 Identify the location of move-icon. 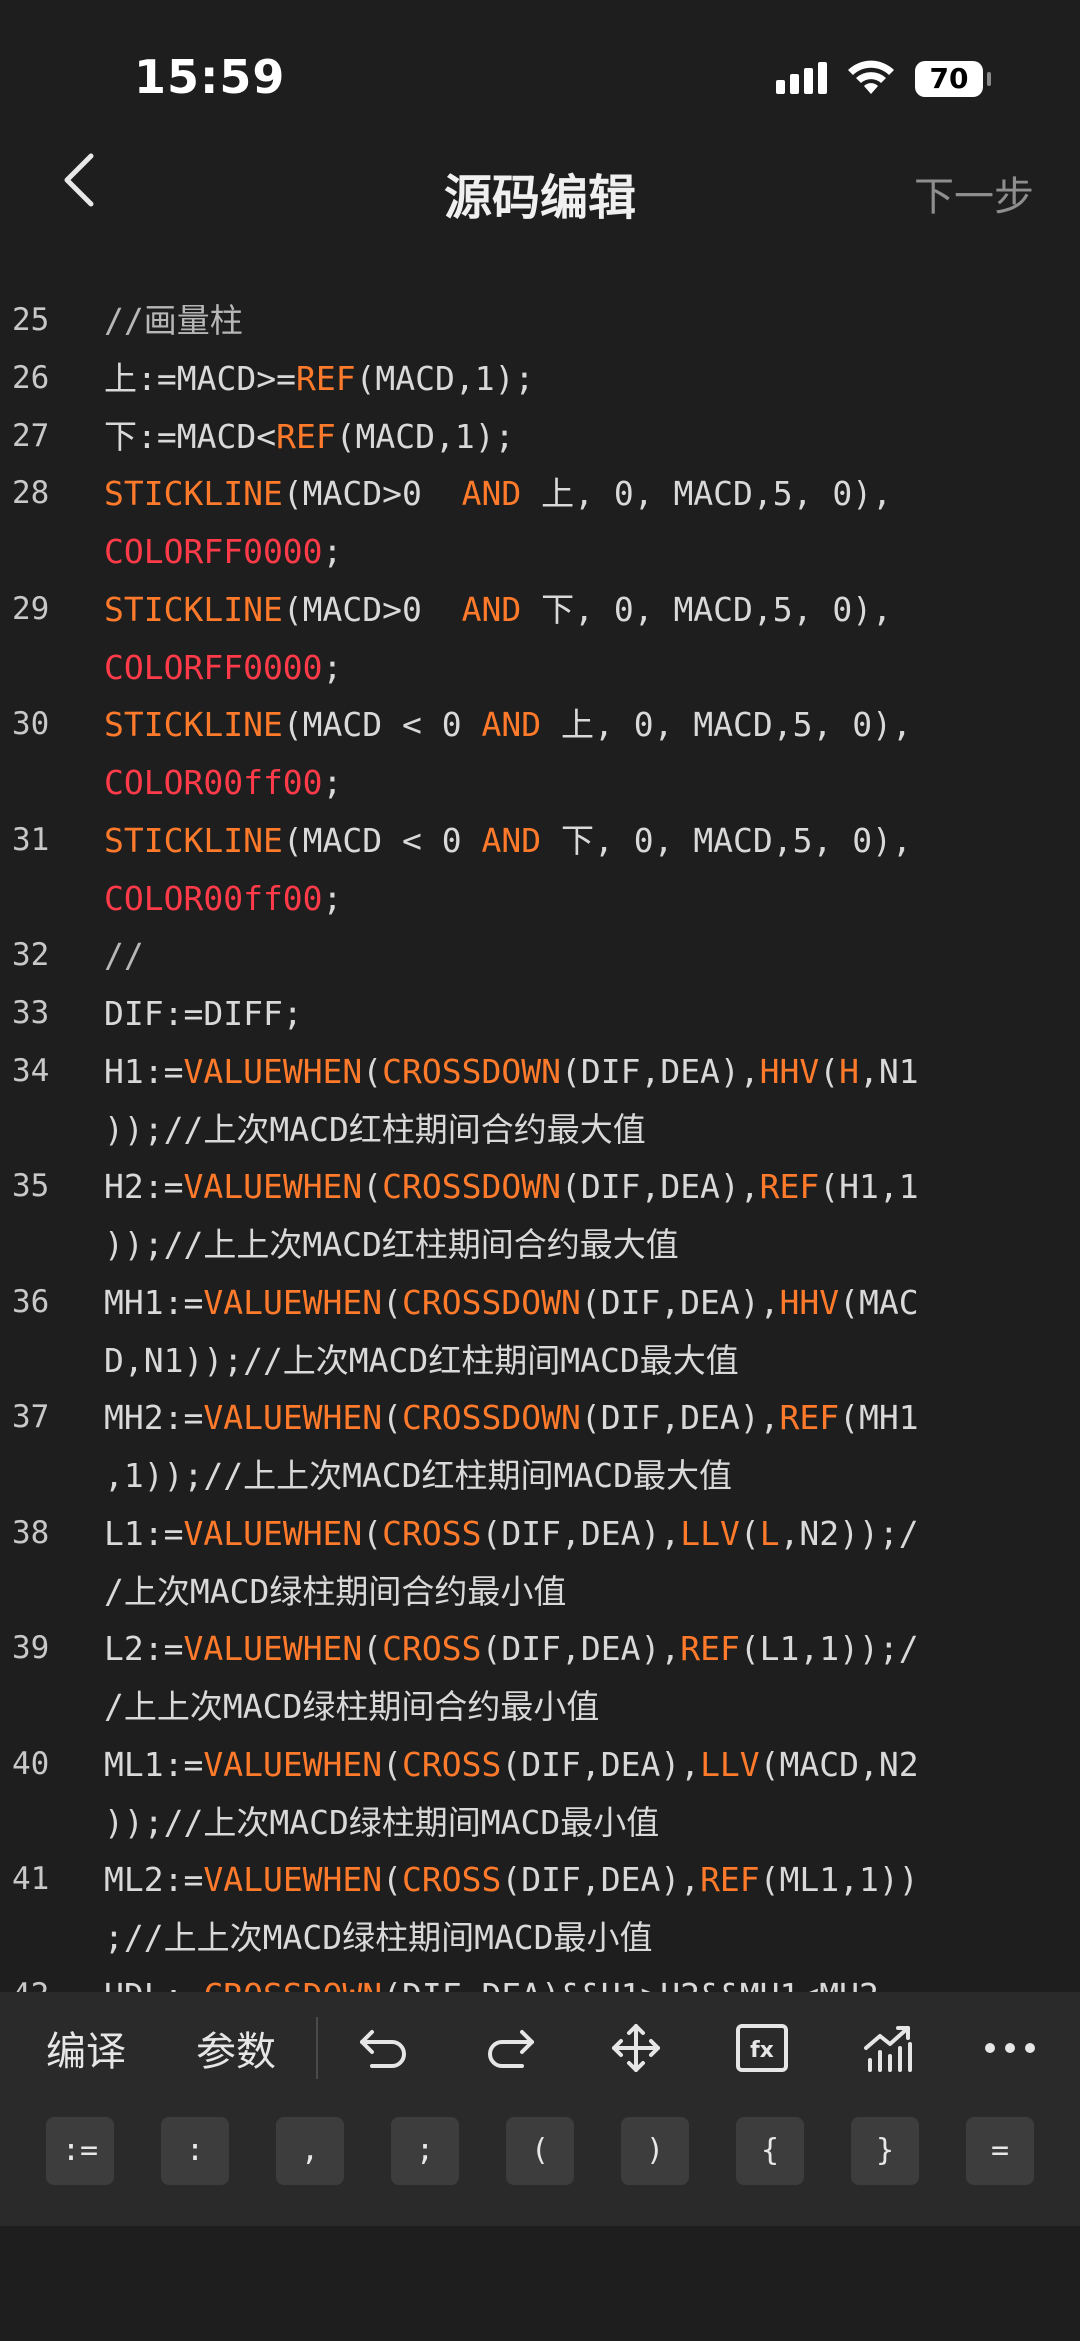
(636, 2048).